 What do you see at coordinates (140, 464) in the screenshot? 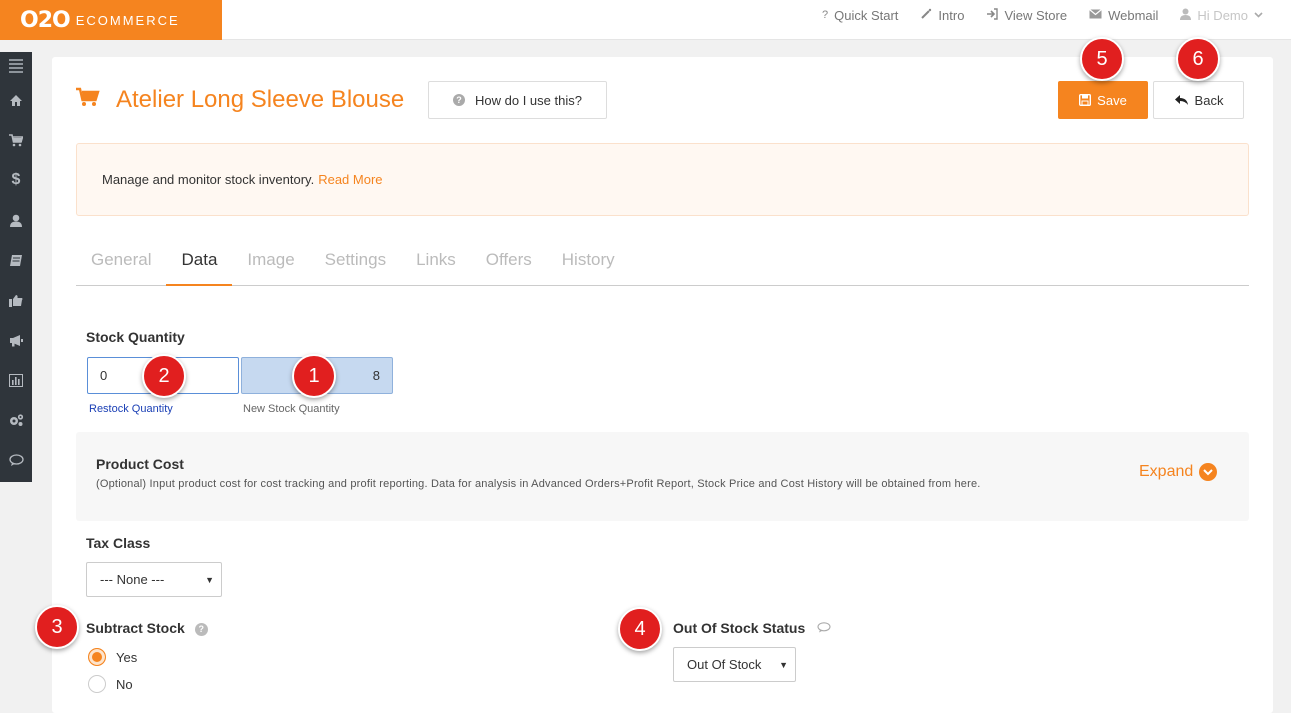
I see `product-cost-title: Product Cost` at bounding box center [140, 464].